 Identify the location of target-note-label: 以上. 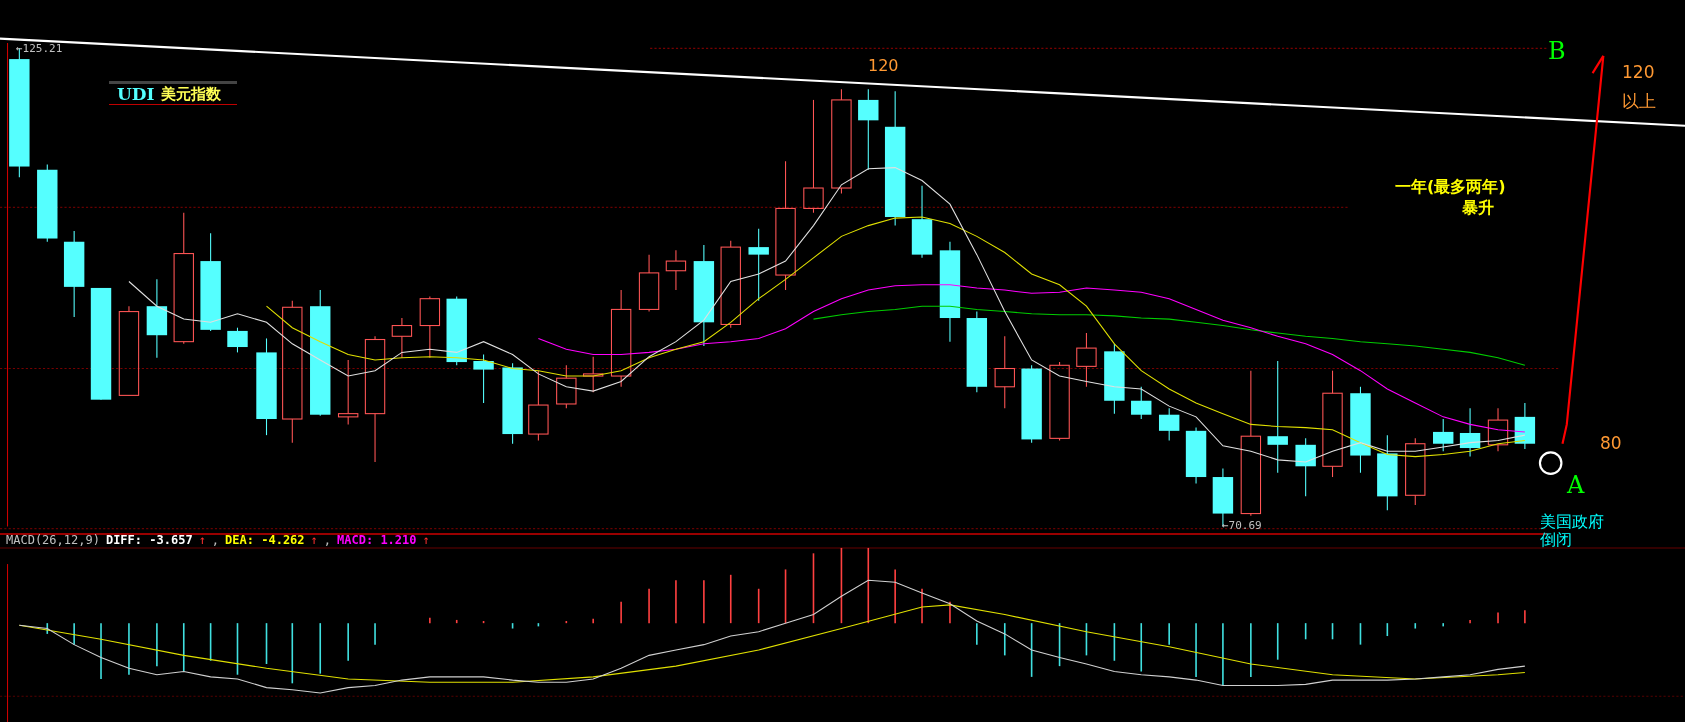
(1639, 101).